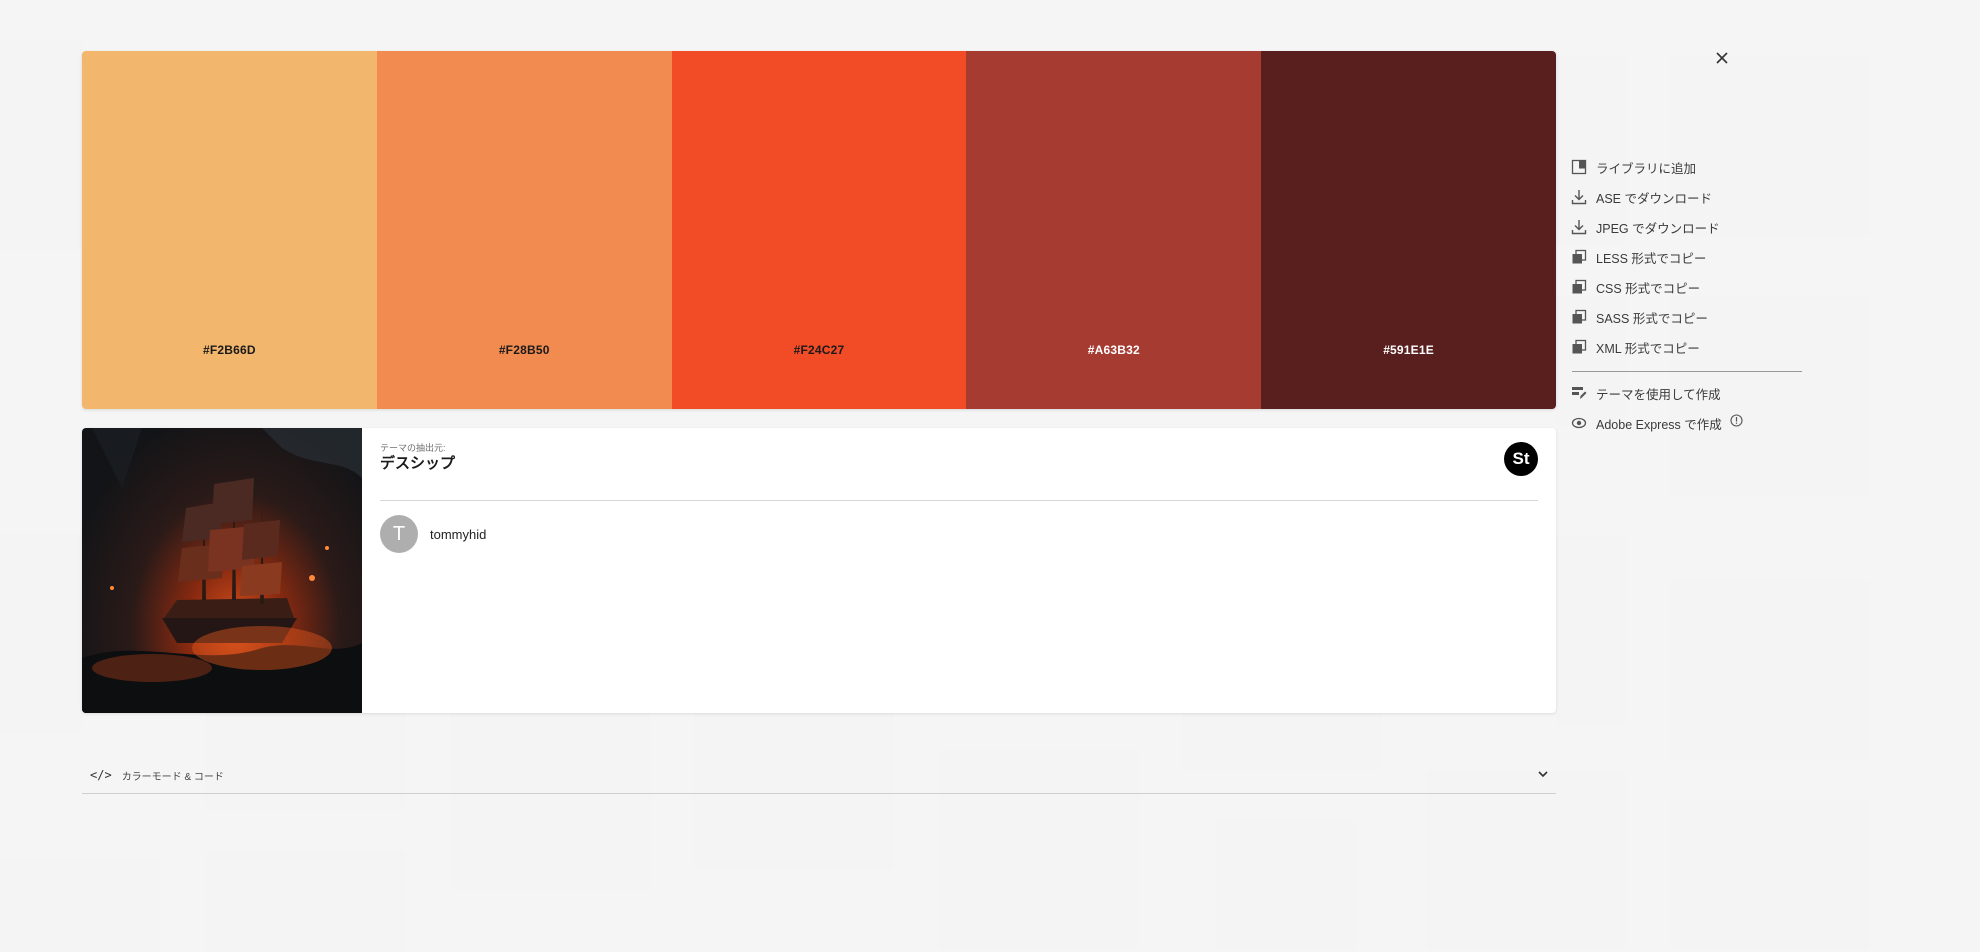 This screenshot has width=1980, height=952. Describe the element at coordinates (229, 230) in the screenshot. I see `swatch-1: #F2B66D` at that location.